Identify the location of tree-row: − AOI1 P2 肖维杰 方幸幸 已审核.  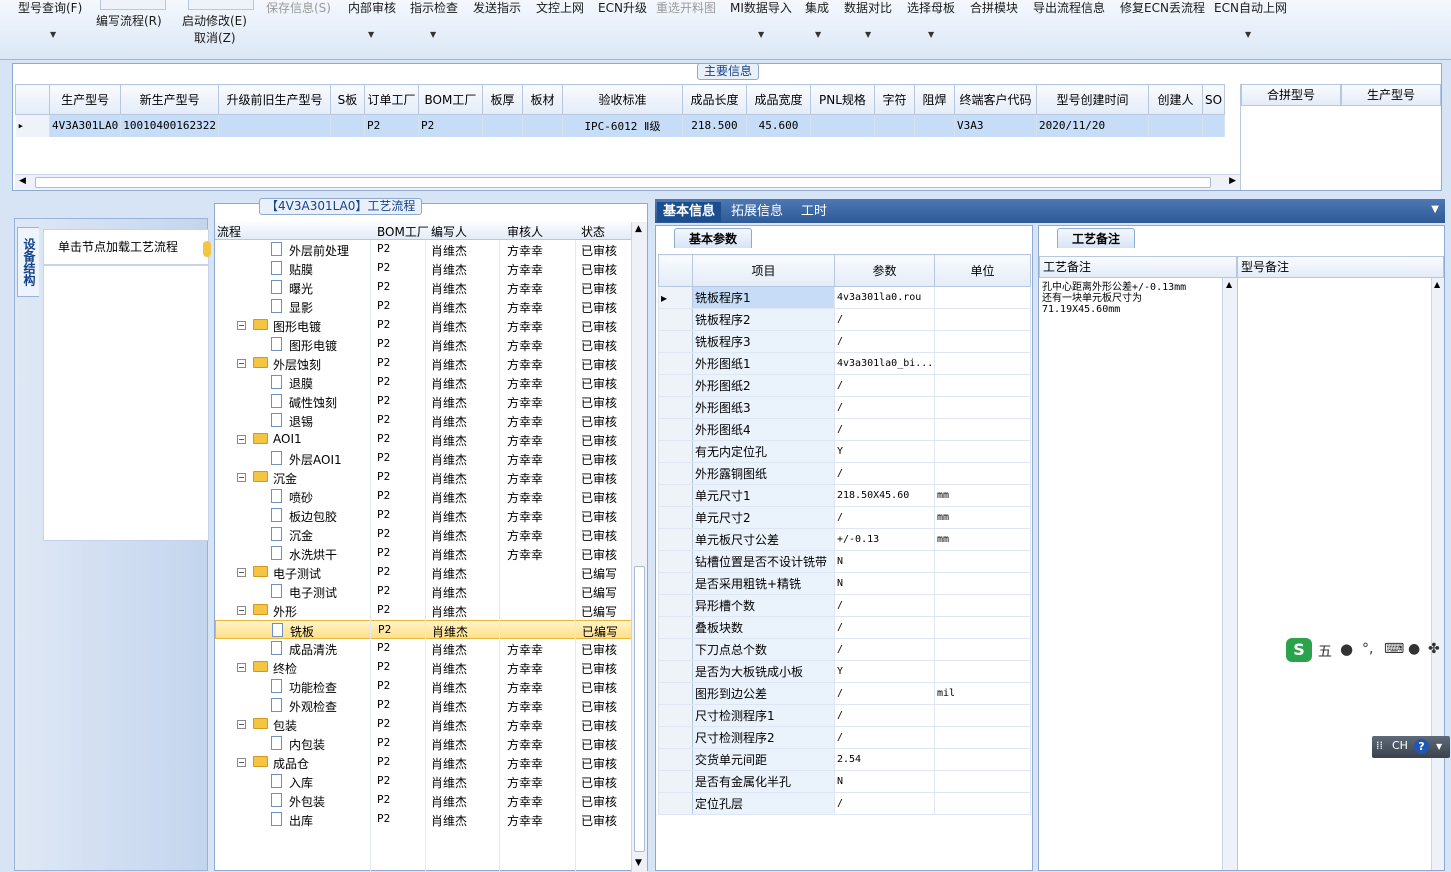
(424, 439).